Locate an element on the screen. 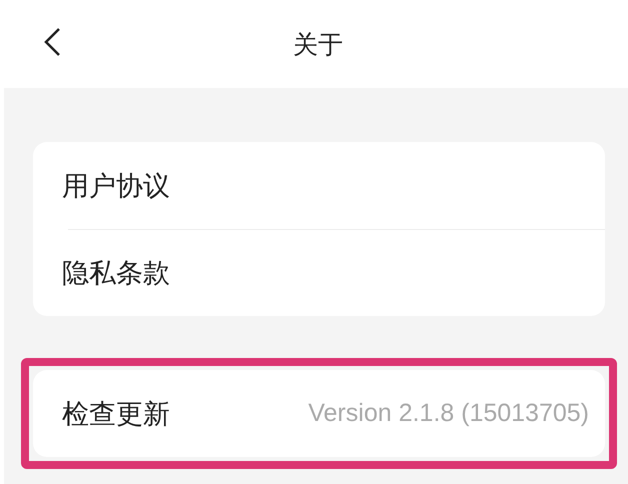  row-label: 用户协议 is located at coordinates (116, 187).